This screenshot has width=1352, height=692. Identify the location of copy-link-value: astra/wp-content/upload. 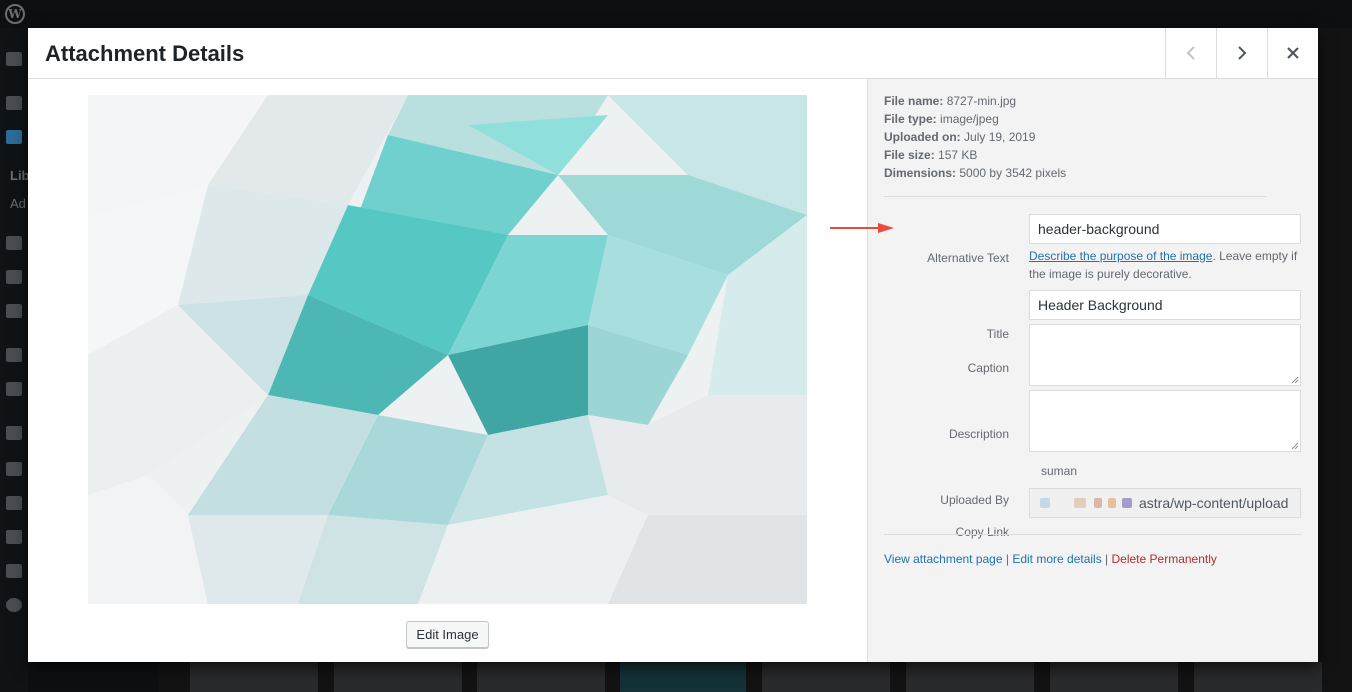
(1214, 503).